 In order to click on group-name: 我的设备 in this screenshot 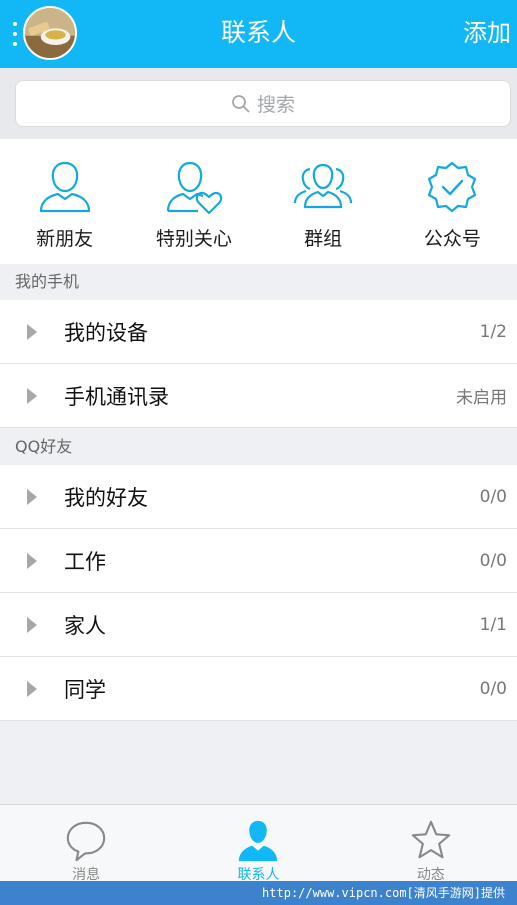, I will do `click(106, 332)`.